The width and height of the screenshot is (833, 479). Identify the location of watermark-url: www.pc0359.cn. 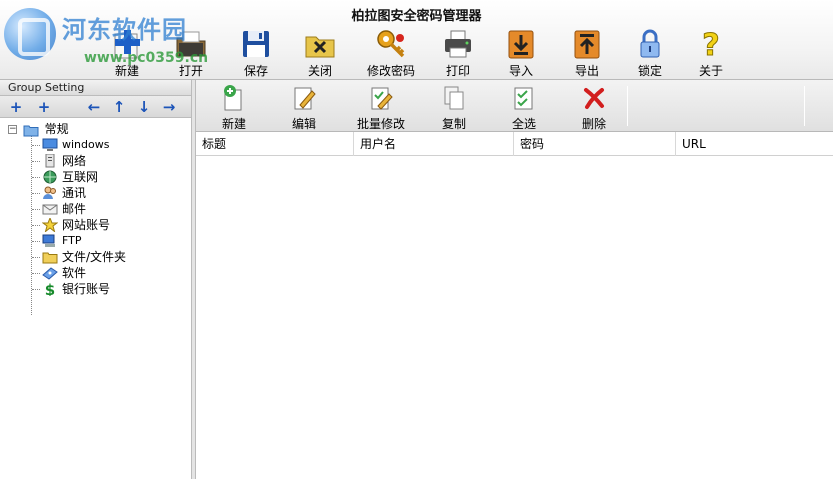
(146, 58).